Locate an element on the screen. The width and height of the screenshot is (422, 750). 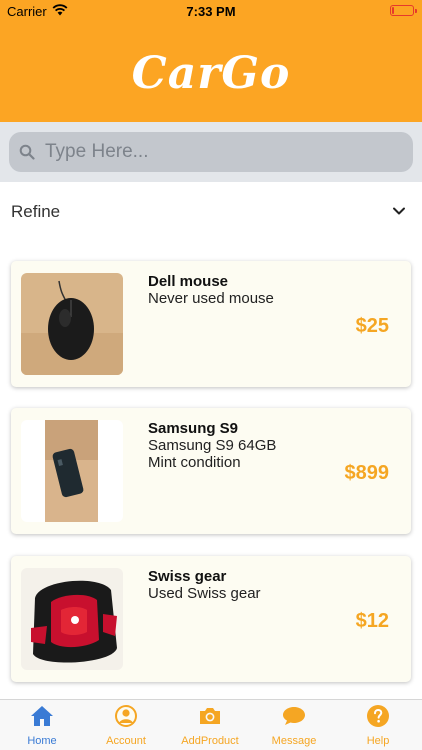
help-icon is located at coordinates (378, 716).